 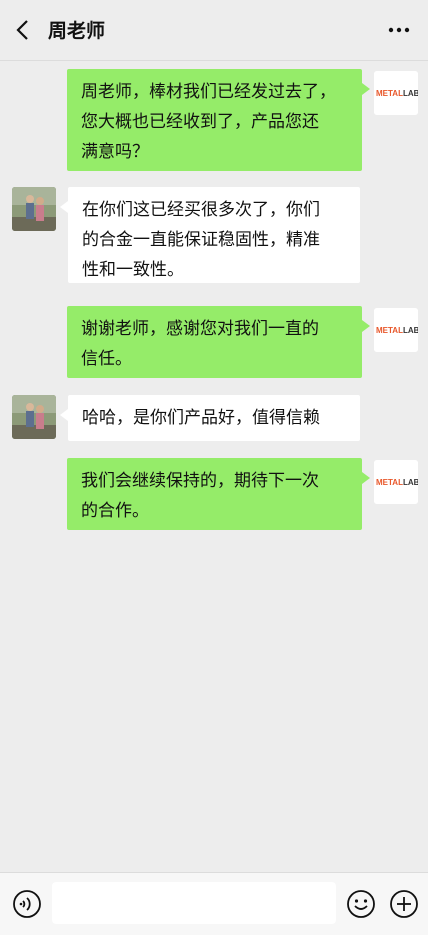 I want to click on voice-icon, so click(x=27, y=904).